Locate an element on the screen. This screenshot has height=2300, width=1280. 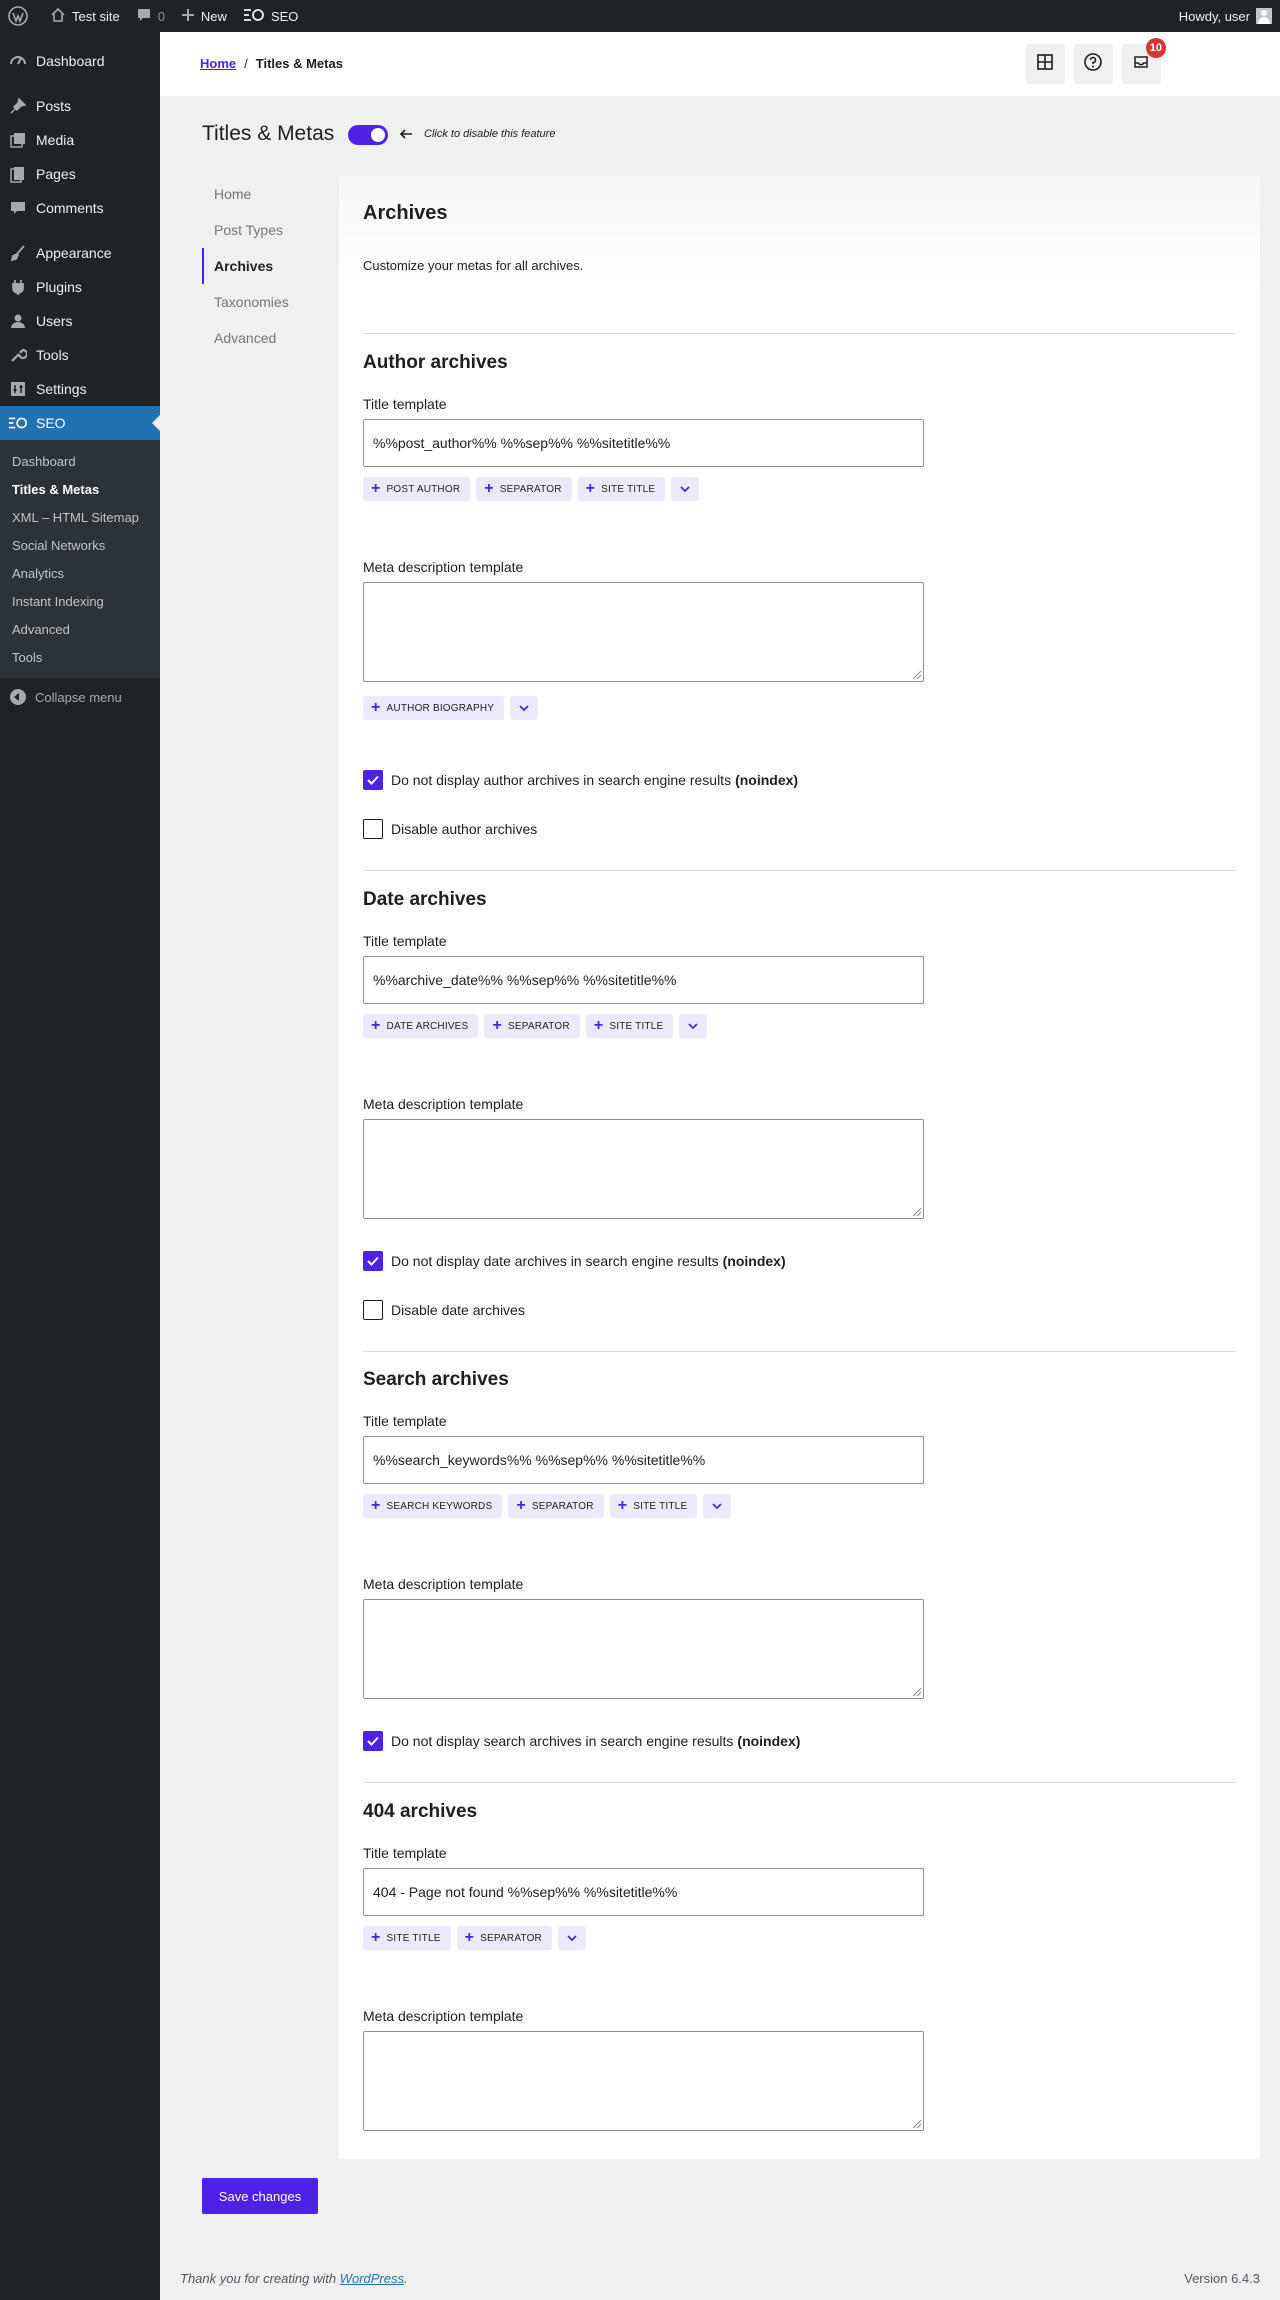
tab-advanced: Advanced is located at coordinates (270, 338).